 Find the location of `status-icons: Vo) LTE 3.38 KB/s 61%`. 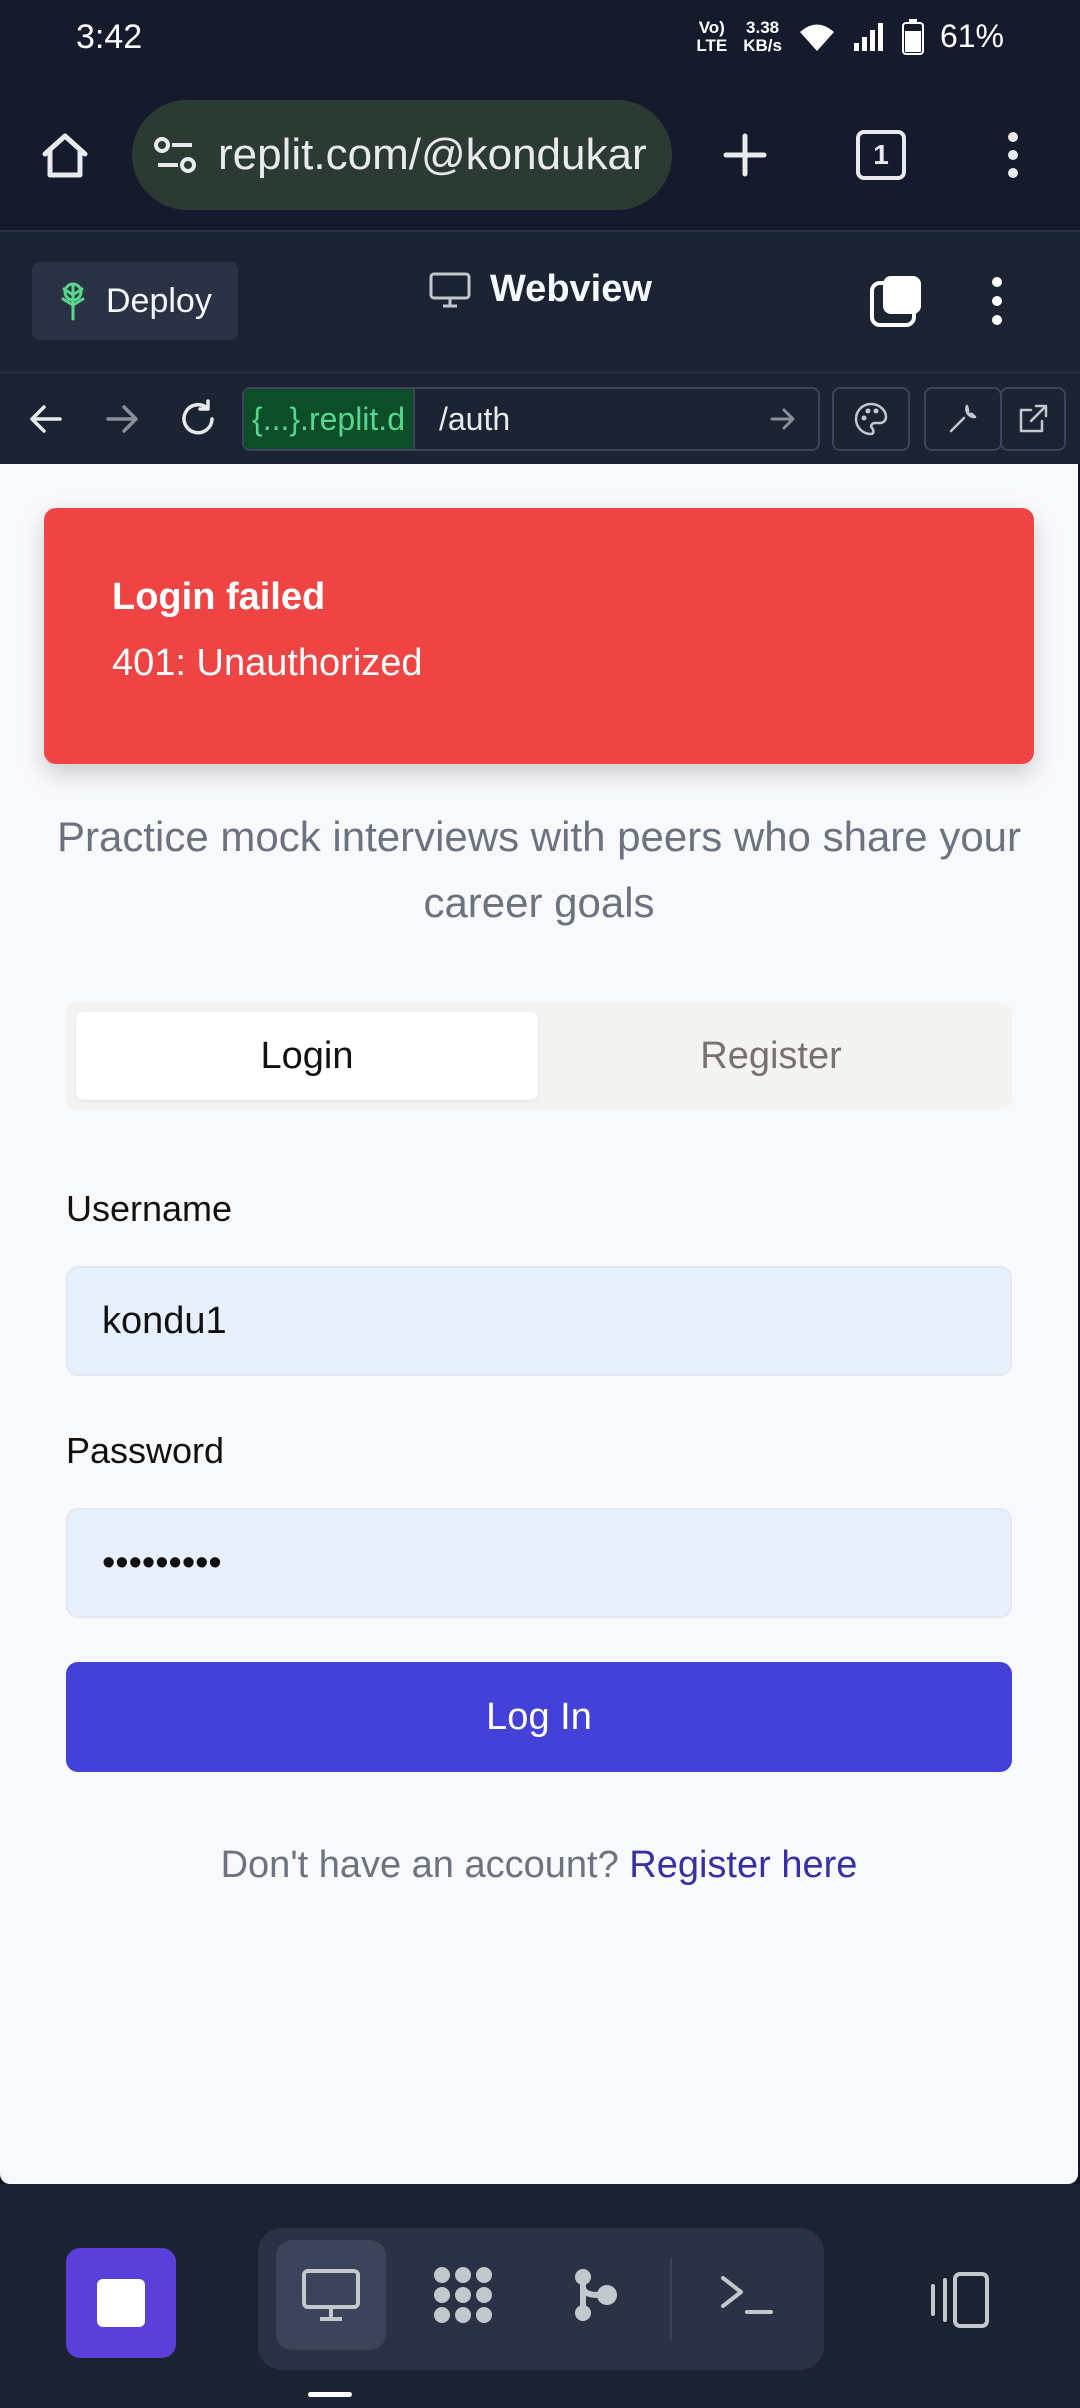

status-icons: Vo) LTE 3.38 KB/s 61% is located at coordinates (850, 36).